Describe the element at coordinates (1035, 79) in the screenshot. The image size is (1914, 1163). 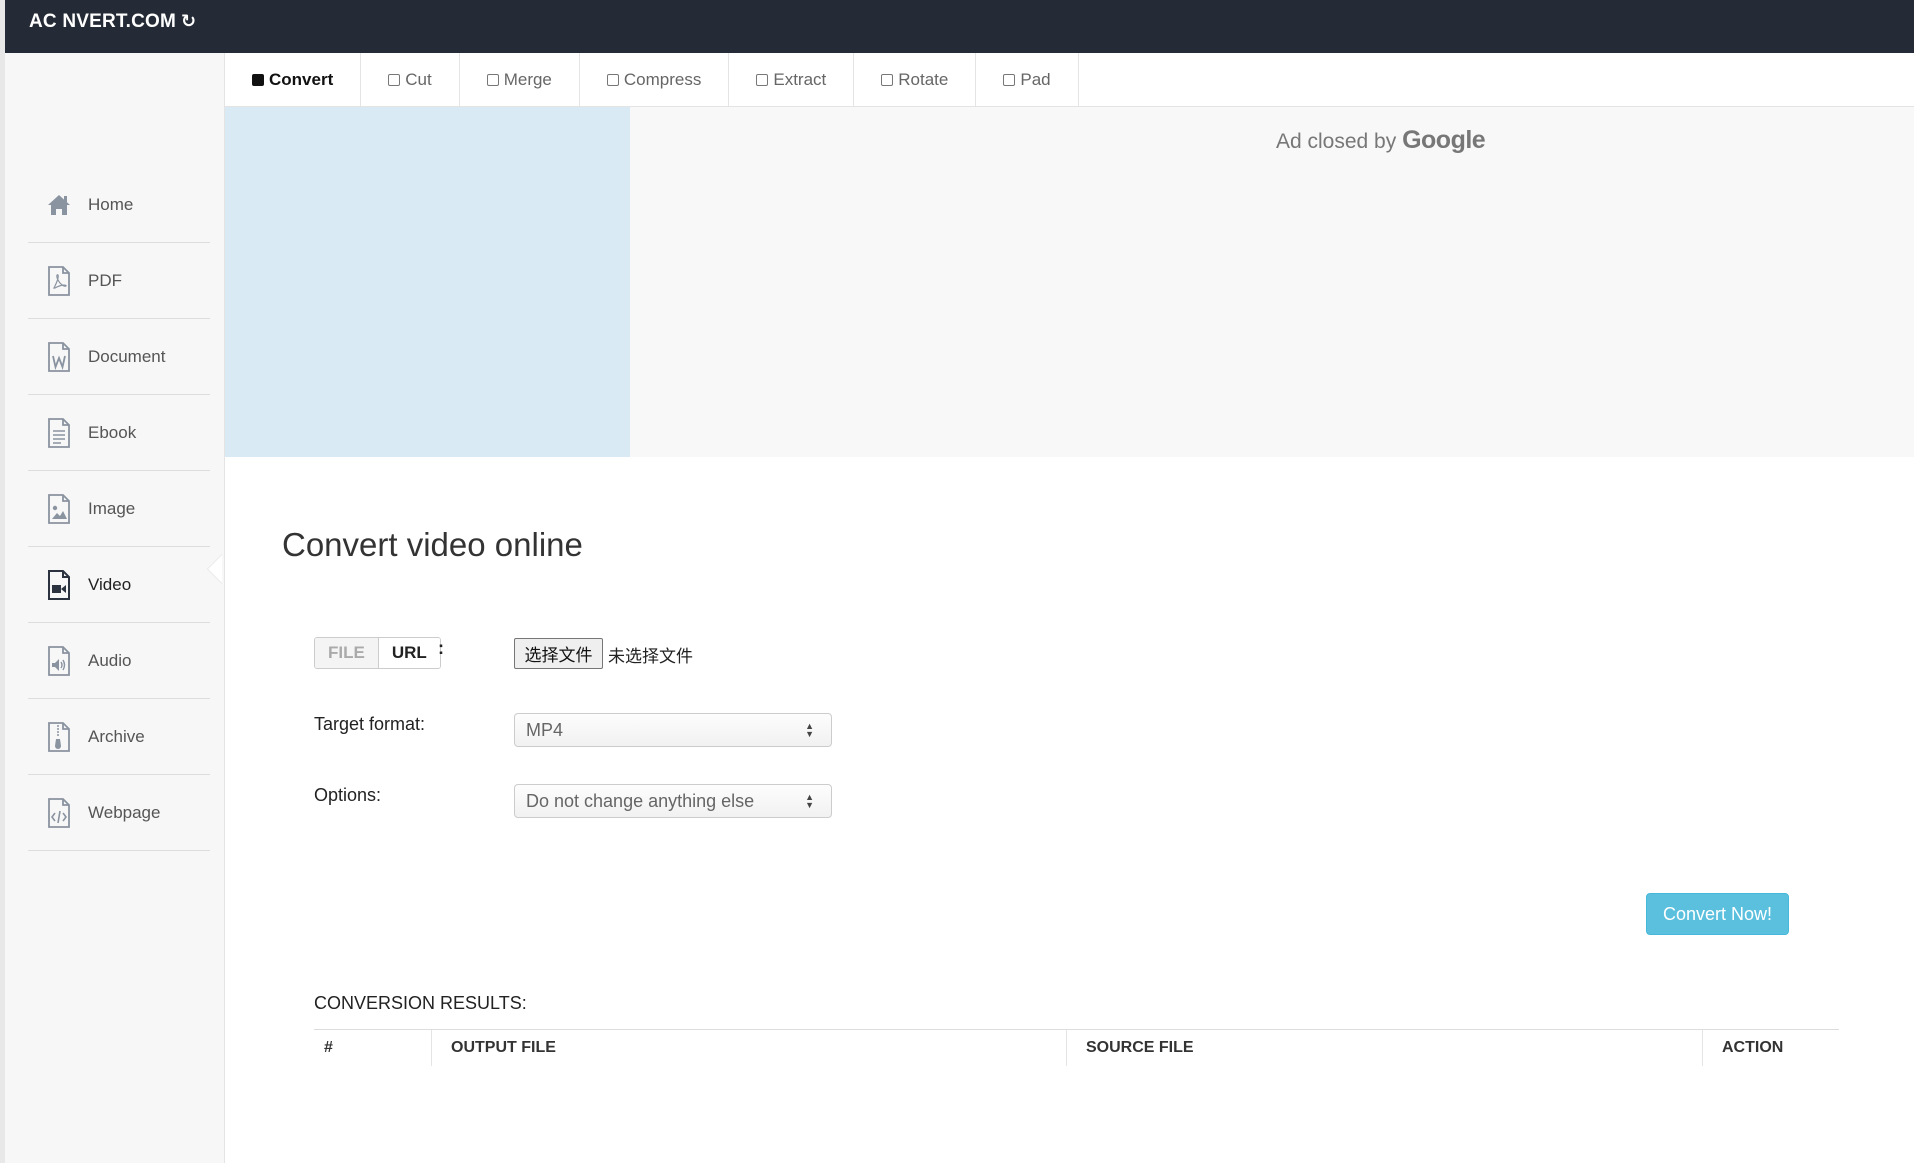
I see `tab-label: Pad` at that location.